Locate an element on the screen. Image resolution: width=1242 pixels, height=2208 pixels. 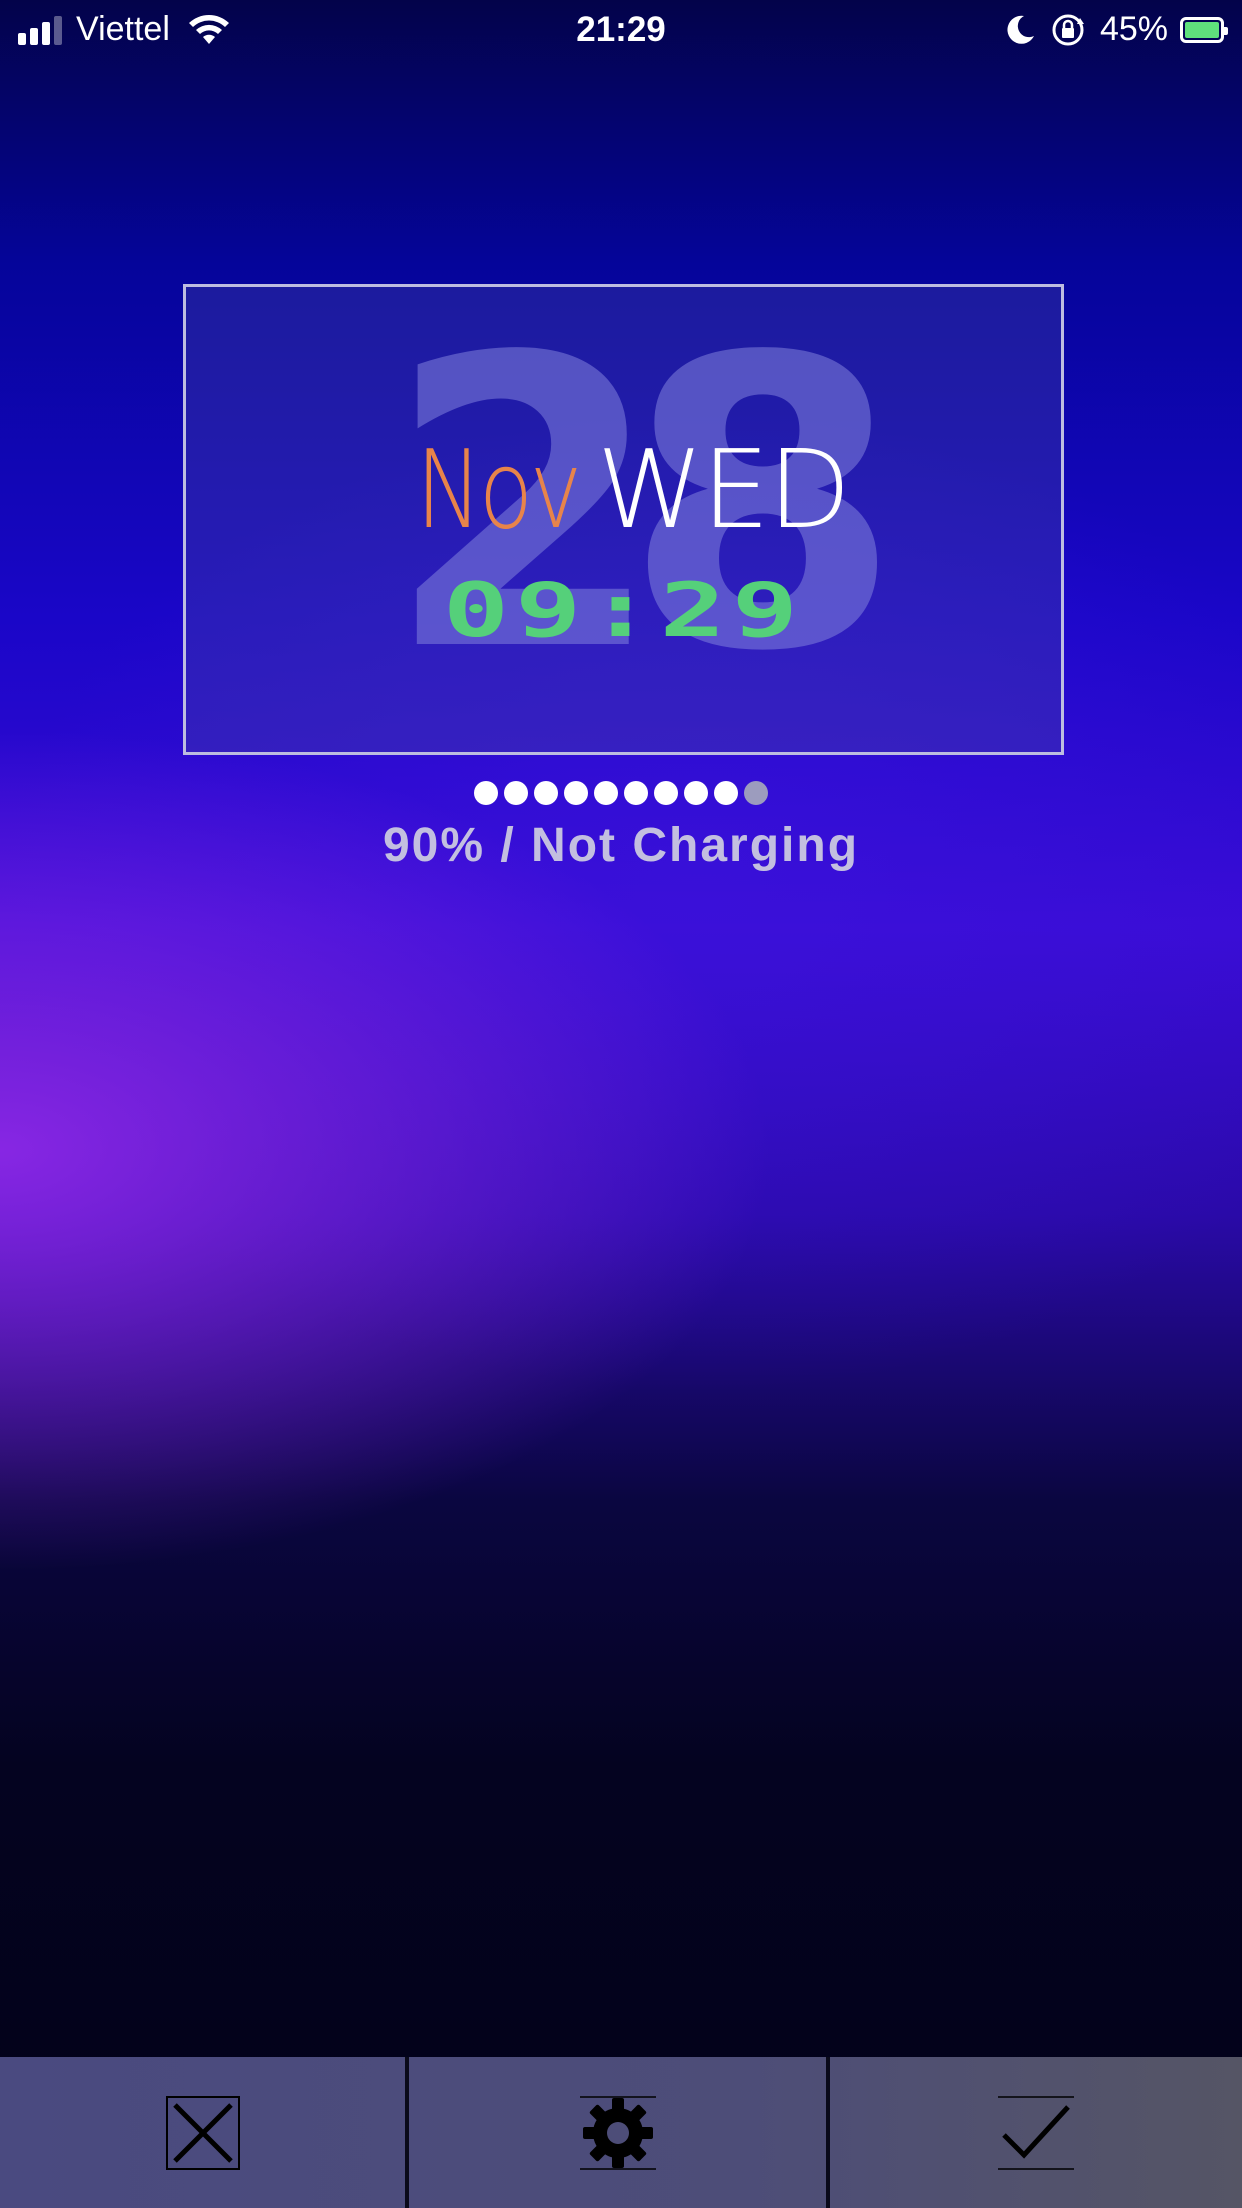
month-weekday-line: Nov WED is located at coordinates (623, 491).